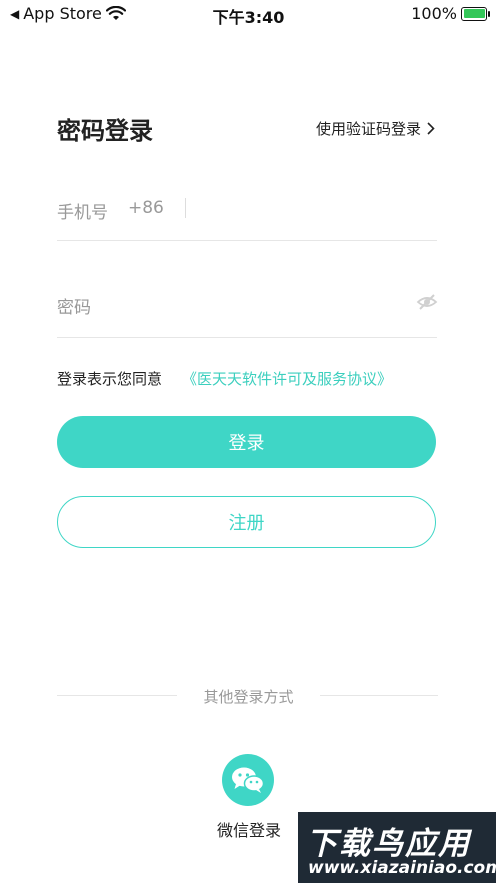 This screenshot has width=497, height=883. What do you see at coordinates (434, 13) in the screenshot?
I see `battery-percent: 100%` at bounding box center [434, 13].